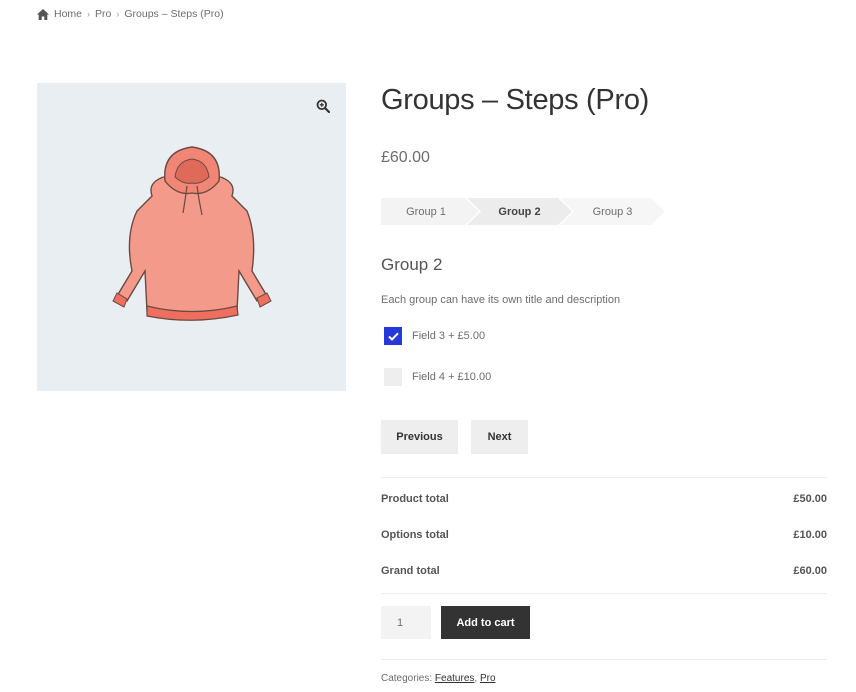  Describe the element at coordinates (810, 535) in the screenshot. I see `options-total-value: £10.00` at that location.